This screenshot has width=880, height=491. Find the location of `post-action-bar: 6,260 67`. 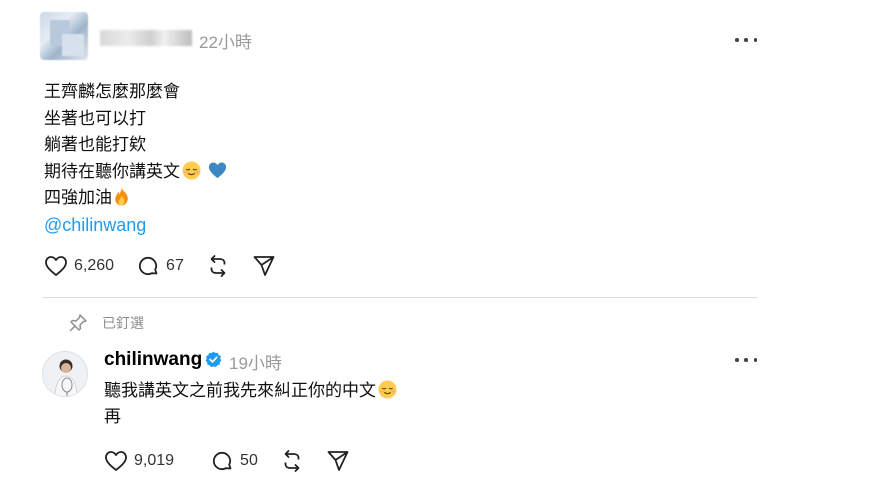

post-action-bar: 6,260 67 is located at coordinates (171, 266).